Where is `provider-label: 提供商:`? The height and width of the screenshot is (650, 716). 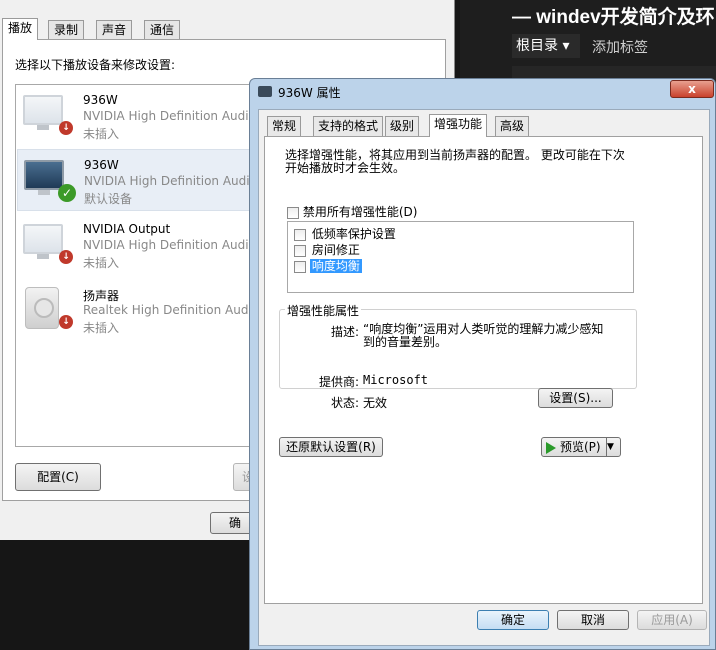 provider-label: 提供商: is located at coordinates (338, 382).